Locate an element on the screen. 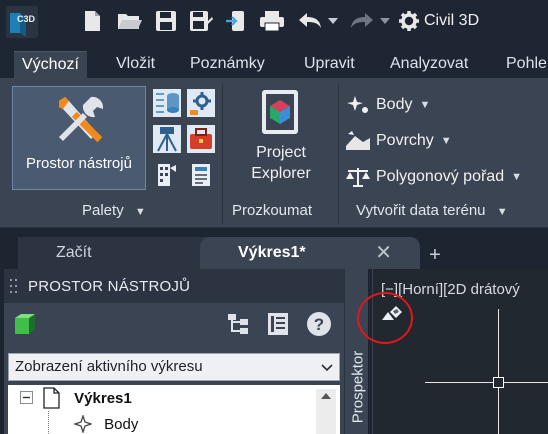 The width and height of the screenshot is (548, 434). terrain-panel-title: Vytvořit data terénu ▼ is located at coordinates (432, 211).